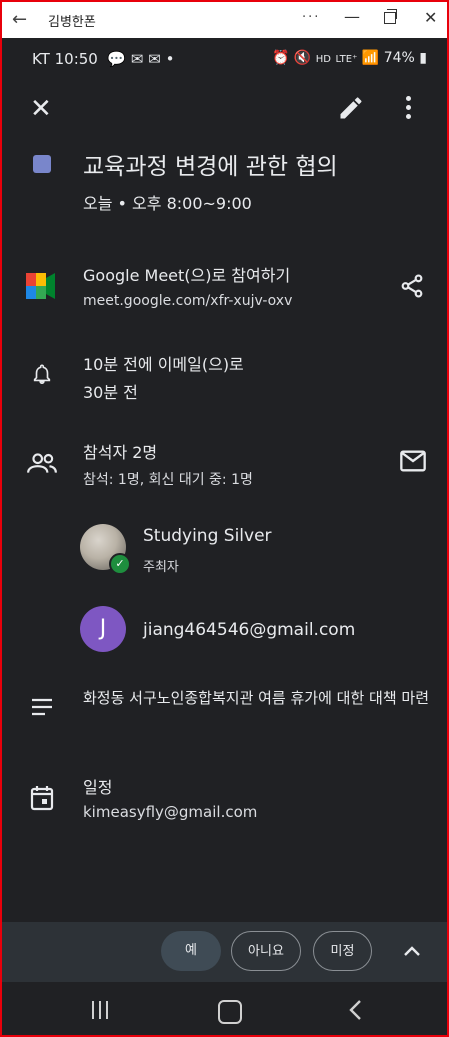 This screenshot has height=1037, width=449. What do you see at coordinates (42, 800) in the screenshot?
I see `calendar-icon` at bounding box center [42, 800].